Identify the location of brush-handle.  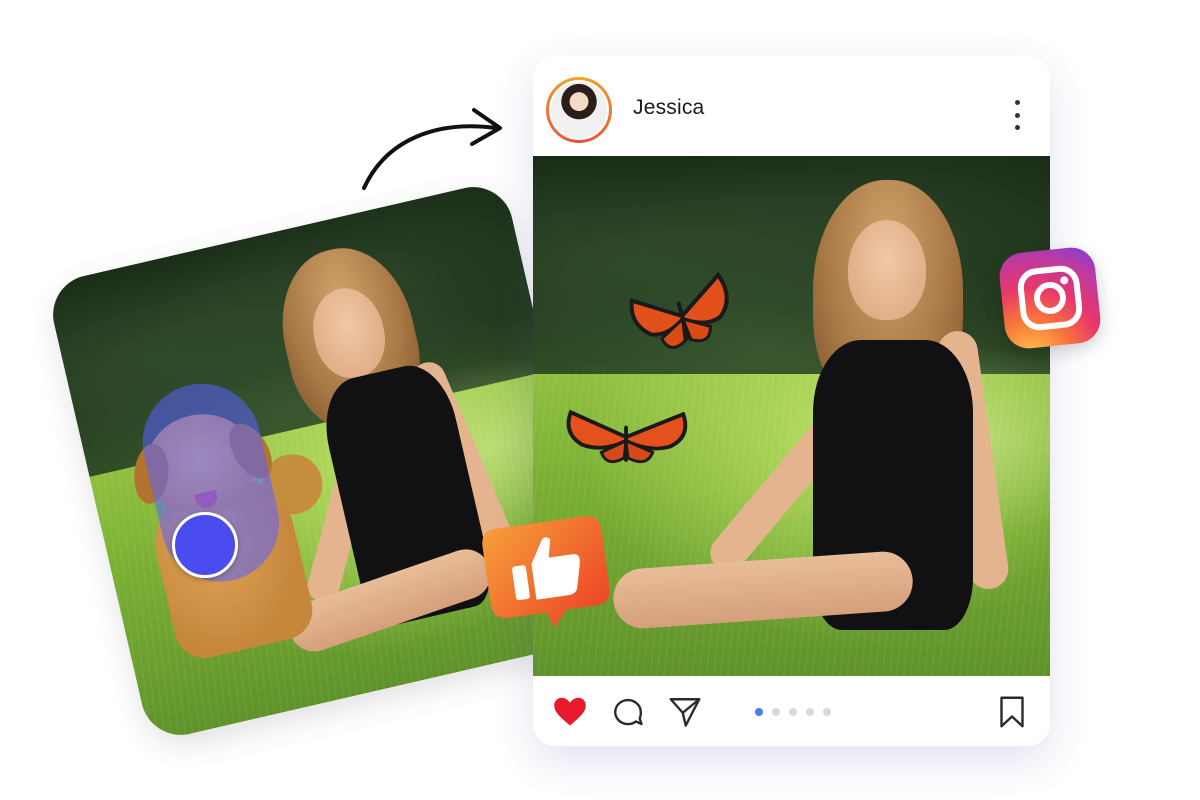
(205, 545).